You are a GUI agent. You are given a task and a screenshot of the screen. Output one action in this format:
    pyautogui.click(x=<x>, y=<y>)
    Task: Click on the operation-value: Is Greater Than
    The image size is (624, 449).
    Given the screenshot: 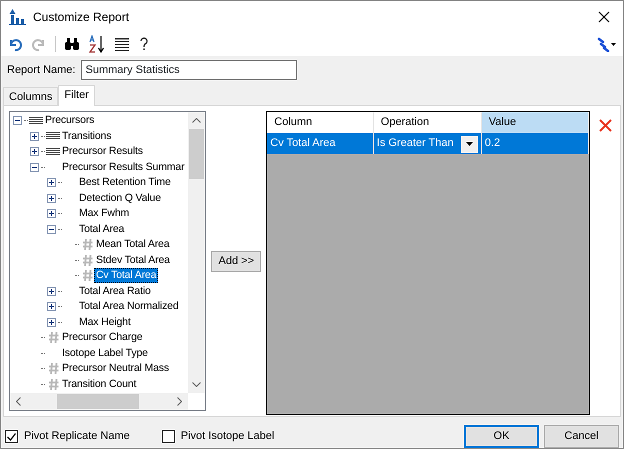 What is the action you would take?
    pyautogui.click(x=415, y=144)
    